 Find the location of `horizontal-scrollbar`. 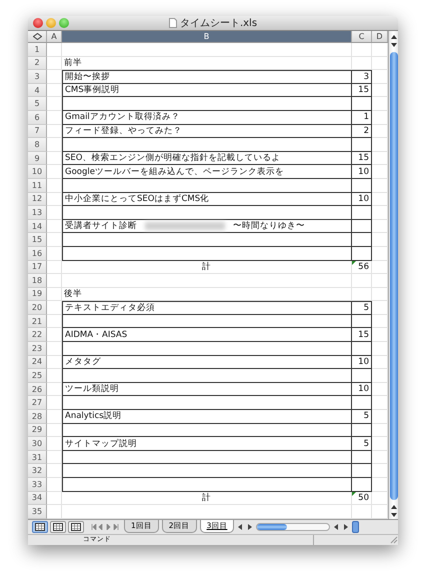

horizontal-scrollbar is located at coordinates (293, 526).